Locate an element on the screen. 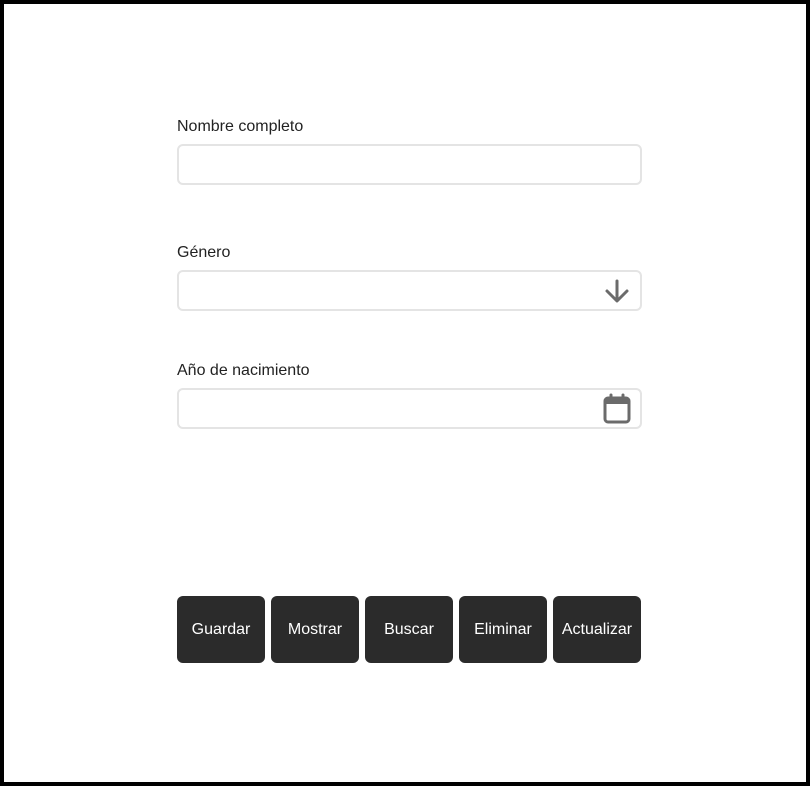  birth-year-field is located at coordinates (409, 408).